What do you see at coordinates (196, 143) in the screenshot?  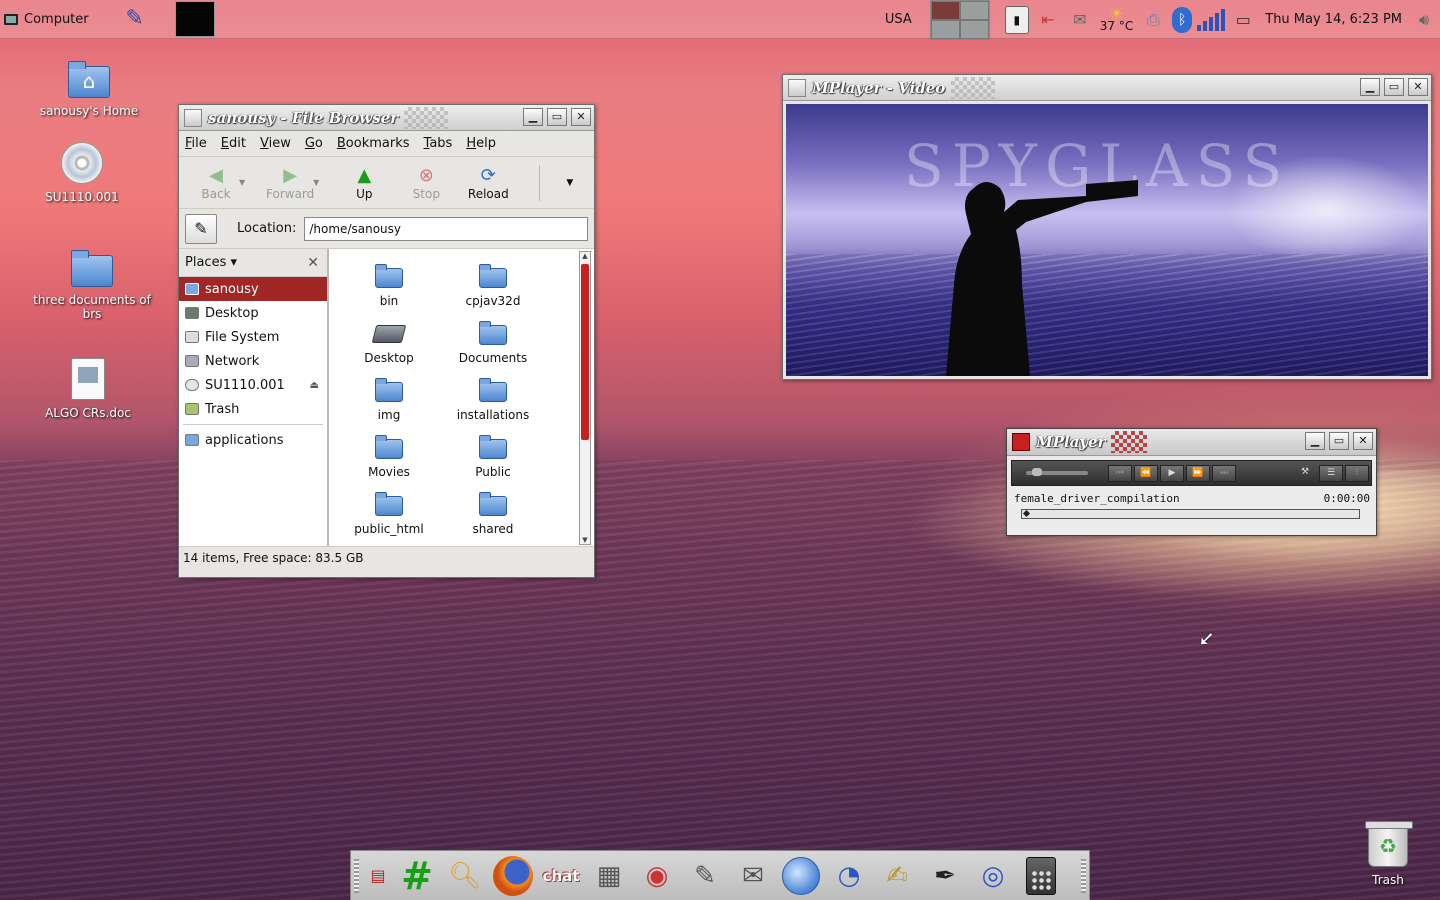 I see `menu-file: File` at bounding box center [196, 143].